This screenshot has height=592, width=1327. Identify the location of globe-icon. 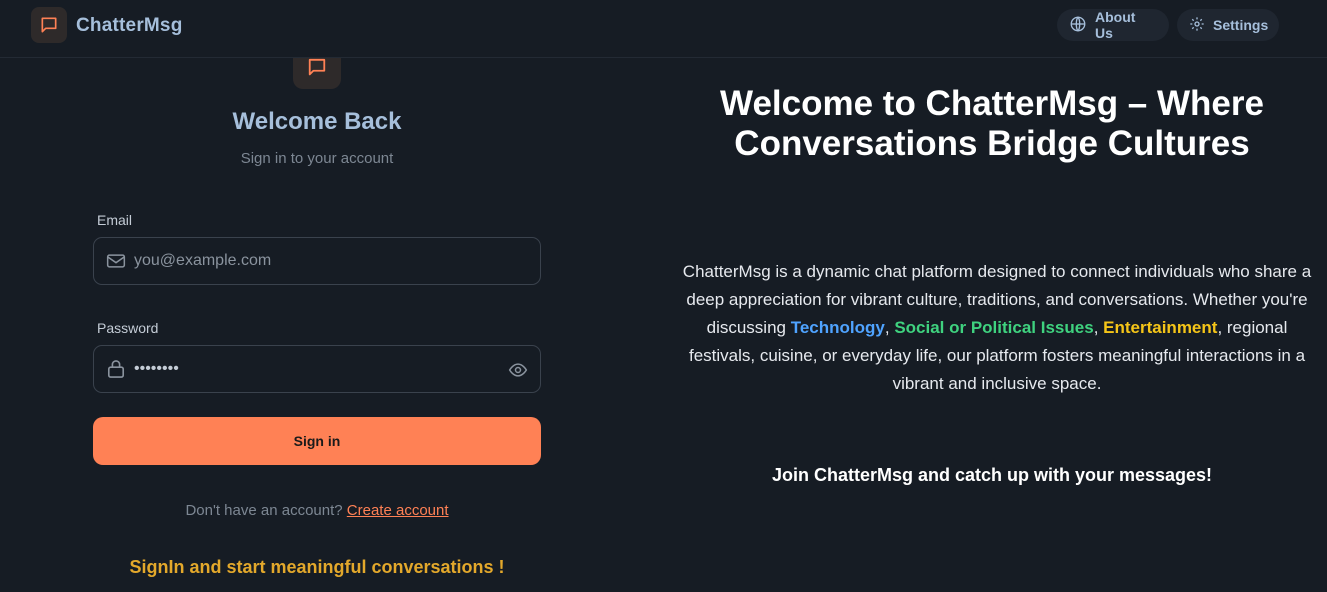
(1078, 25).